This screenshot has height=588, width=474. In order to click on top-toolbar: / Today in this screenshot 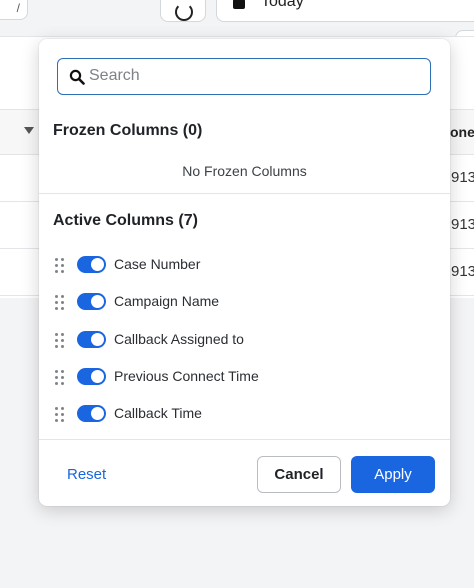, I will do `click(237, 18)`.